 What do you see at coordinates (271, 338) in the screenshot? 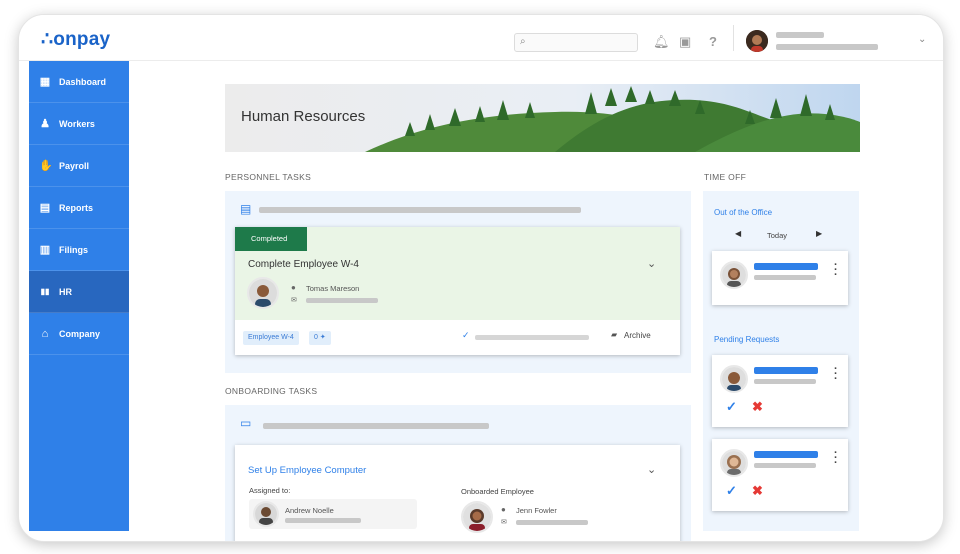
I see `document-tag: Employee W-4` at bounding box center [271, 338].